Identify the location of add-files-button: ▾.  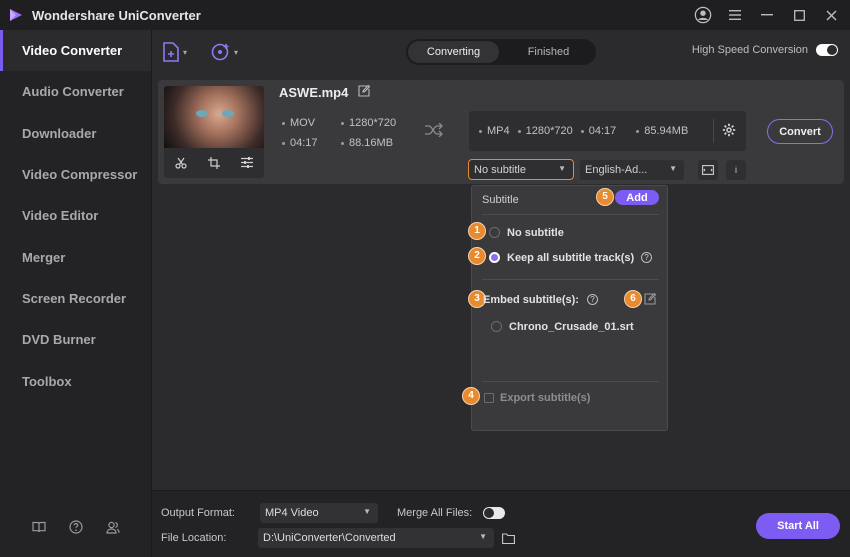
(174, 52).